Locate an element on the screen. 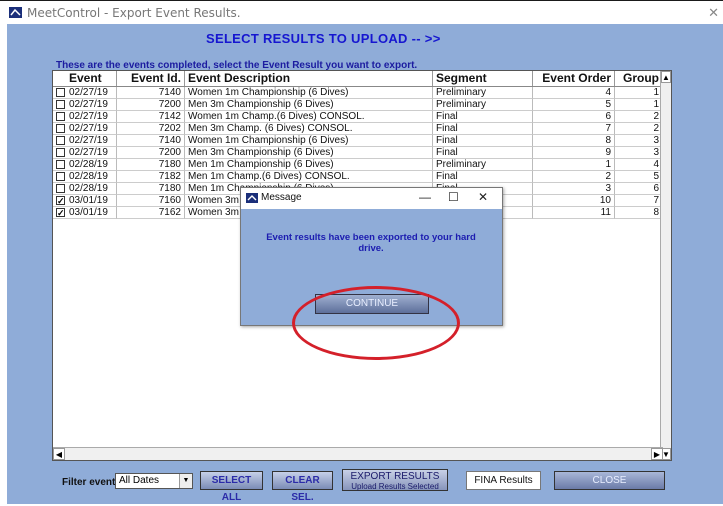  clear-selection-button: CLEAR SEL. is located at coordinates (302, 487).